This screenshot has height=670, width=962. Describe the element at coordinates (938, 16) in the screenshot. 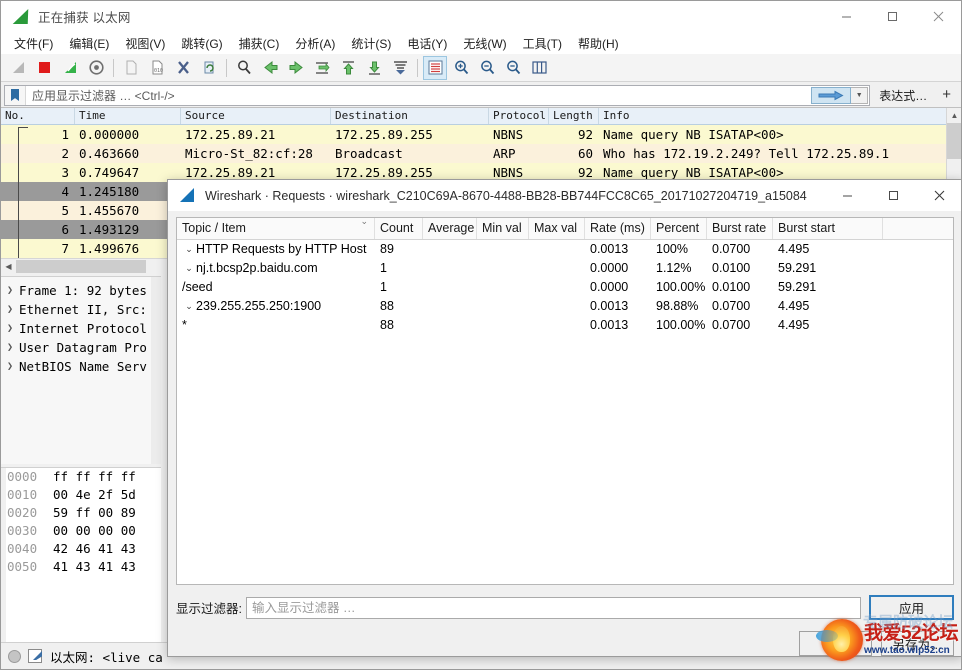

I see `close-button` at that location.